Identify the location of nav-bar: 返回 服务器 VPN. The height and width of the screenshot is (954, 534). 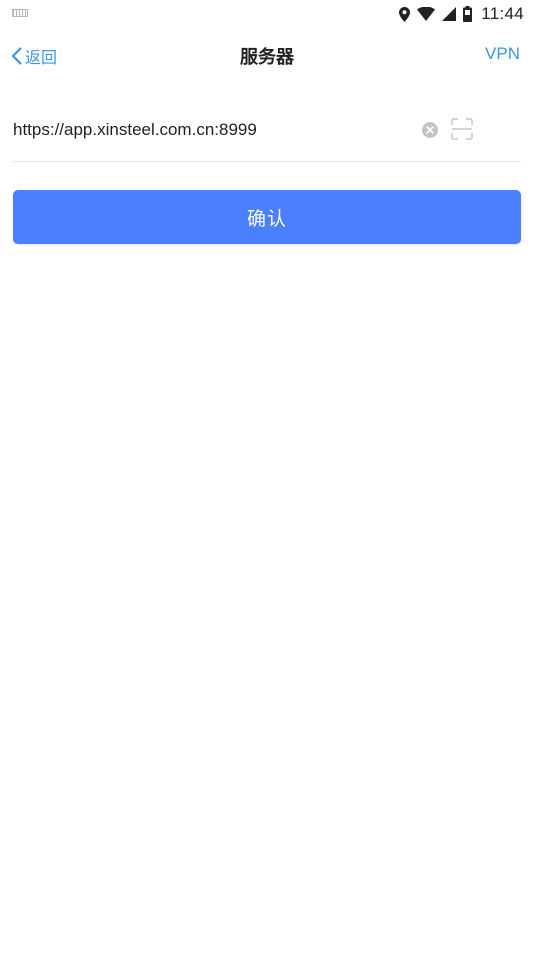
(267, 56).